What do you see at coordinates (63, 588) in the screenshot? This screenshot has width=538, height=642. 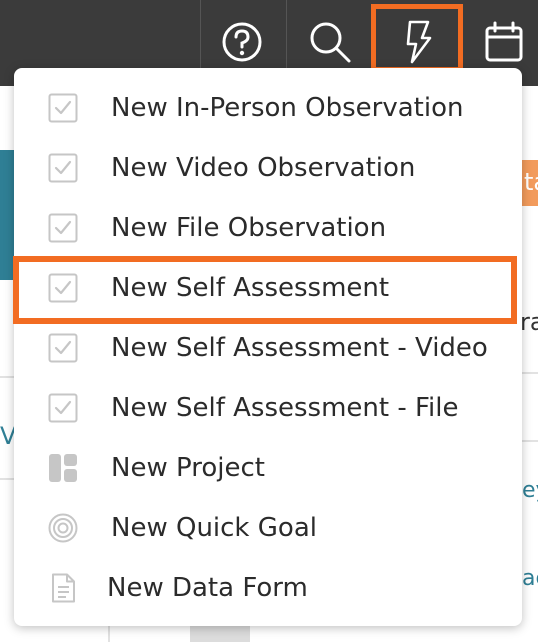 I see `document-icon` at bounding box center [63, 588].